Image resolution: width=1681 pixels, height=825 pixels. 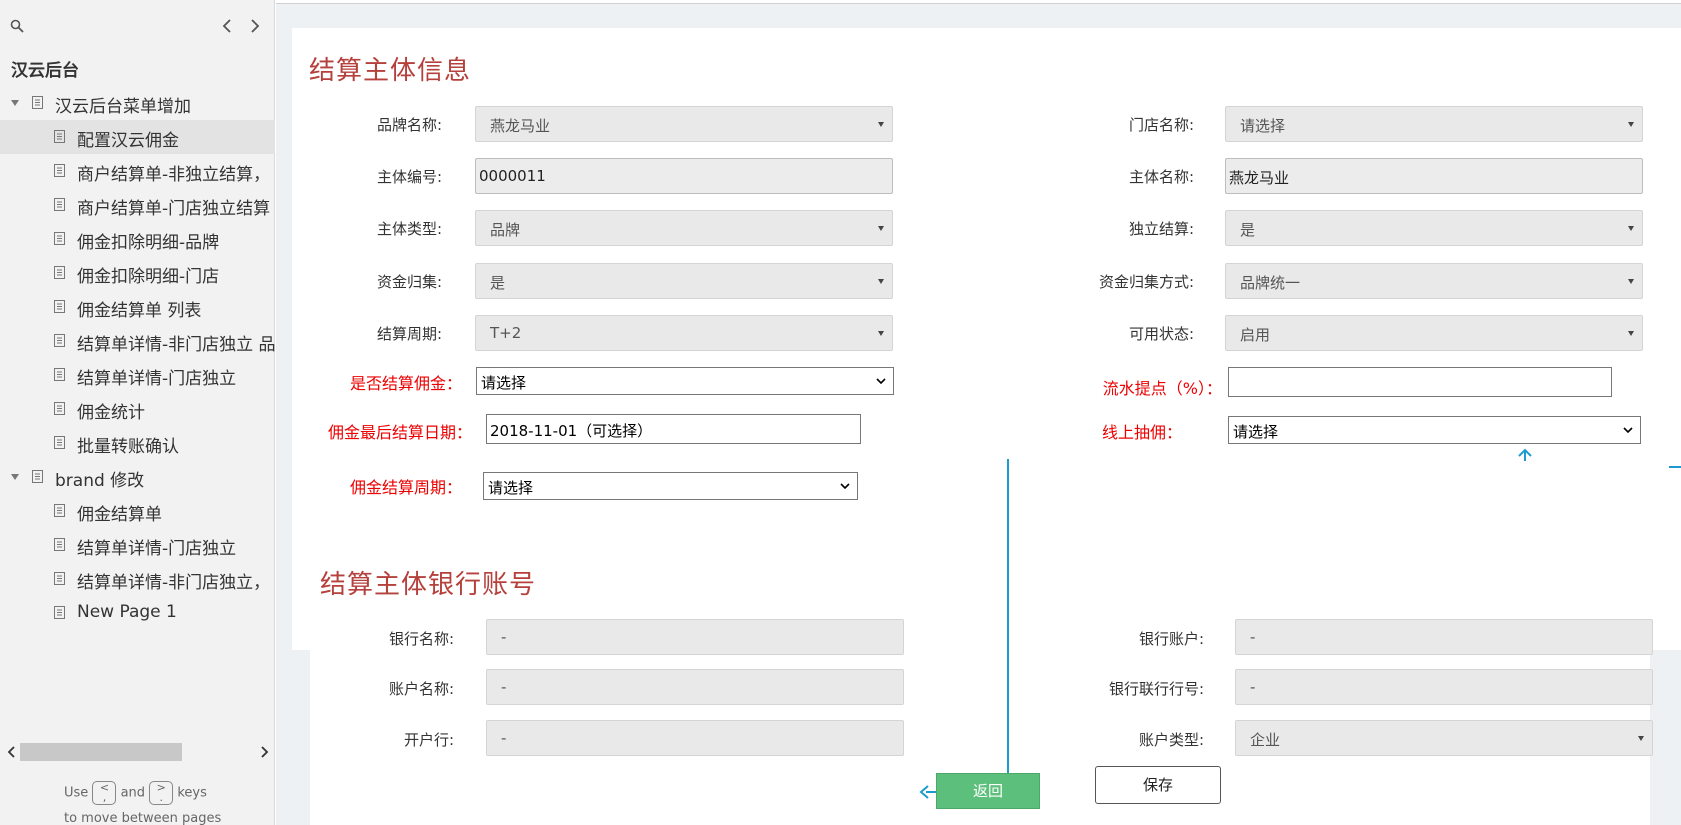 I want to click on tree-item-label: 结算单详情-非门店独立，, so click(x=174, y=583).